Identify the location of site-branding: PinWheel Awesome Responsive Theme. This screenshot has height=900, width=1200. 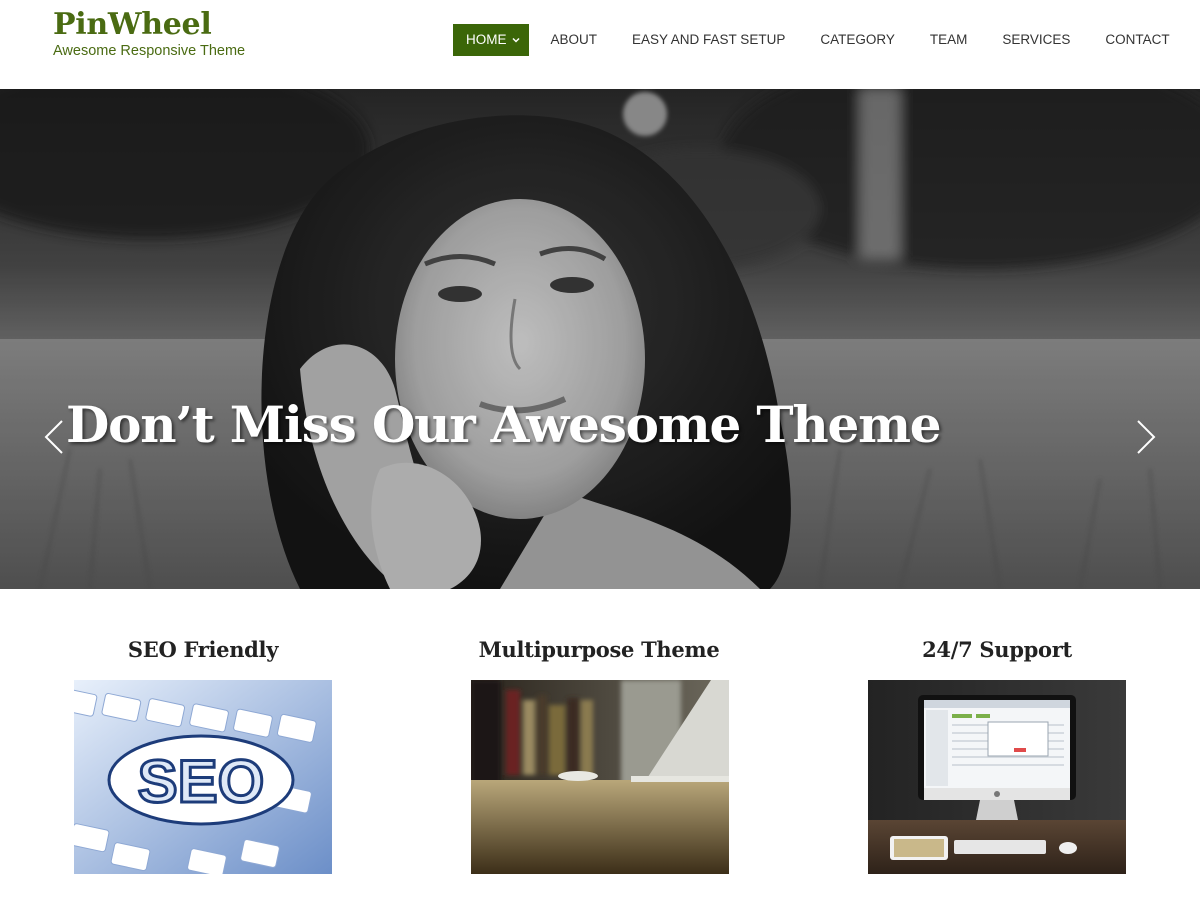
(149, 34).